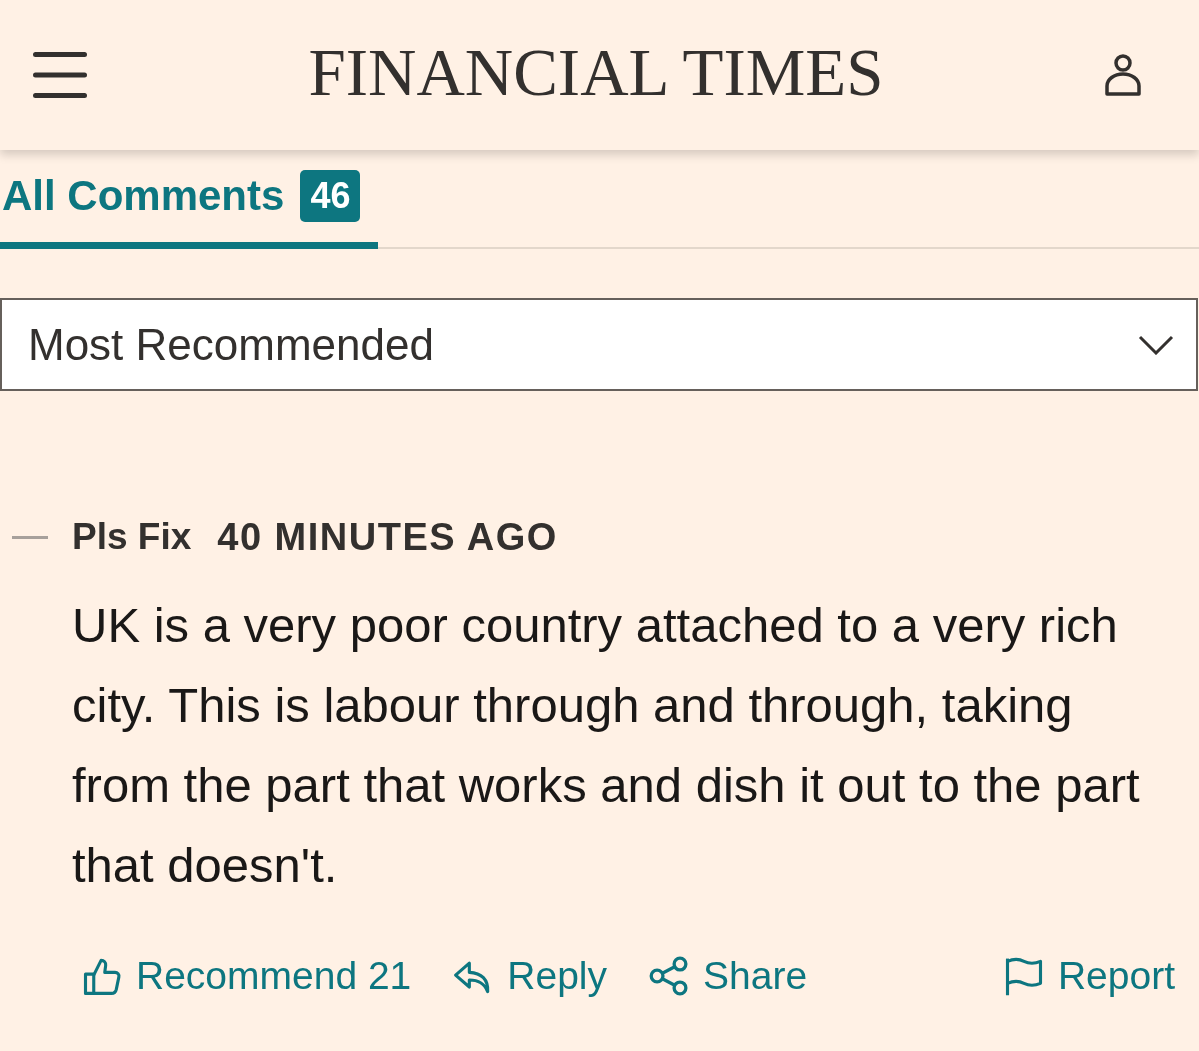 The width and height of the screenshot is (1199, 1051). What do you see at coordinates (387, 537) in the screenshot?
I see `timestamp: 40 MINUTES AGO` at bounding box center [387, 537].